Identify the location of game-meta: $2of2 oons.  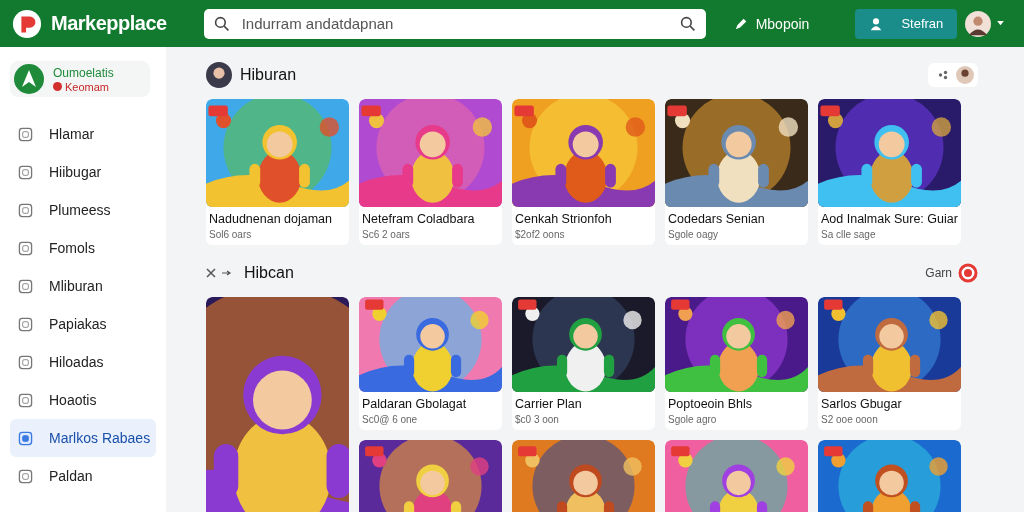
(540, 235).